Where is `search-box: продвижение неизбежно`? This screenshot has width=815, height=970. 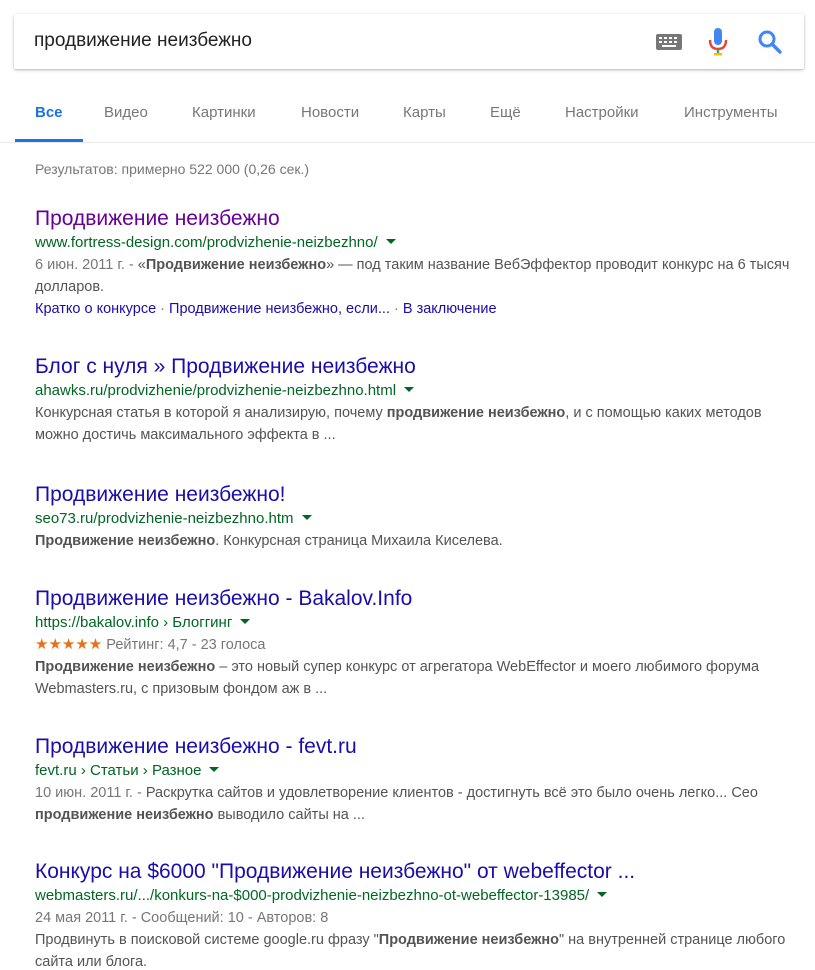
search-box: продвижение неизбежно is located at coordinates (409, 41).